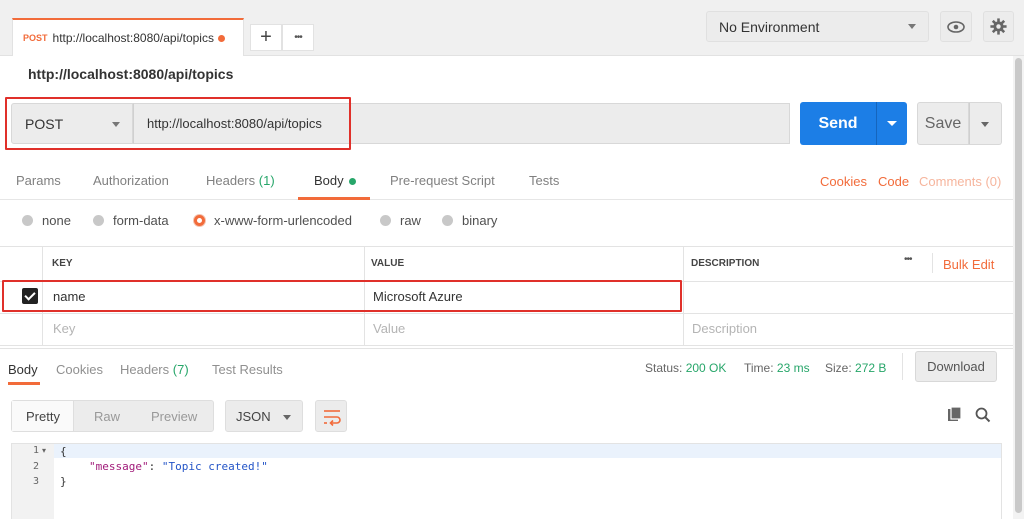 This screenshot has width=1024, height=519. Describe the element at coordinates (838, 368) in the screenshot. I see `size-label: Size:` at that location.